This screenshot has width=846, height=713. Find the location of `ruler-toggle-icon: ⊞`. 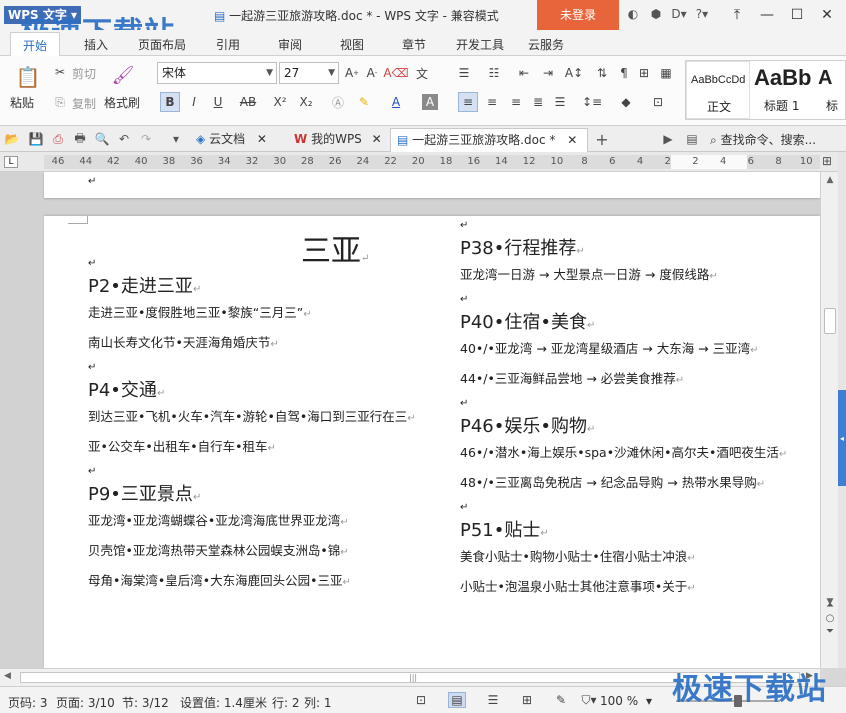

ruler-toggle-icon: ⊞ is located at coordinates (827, 161).